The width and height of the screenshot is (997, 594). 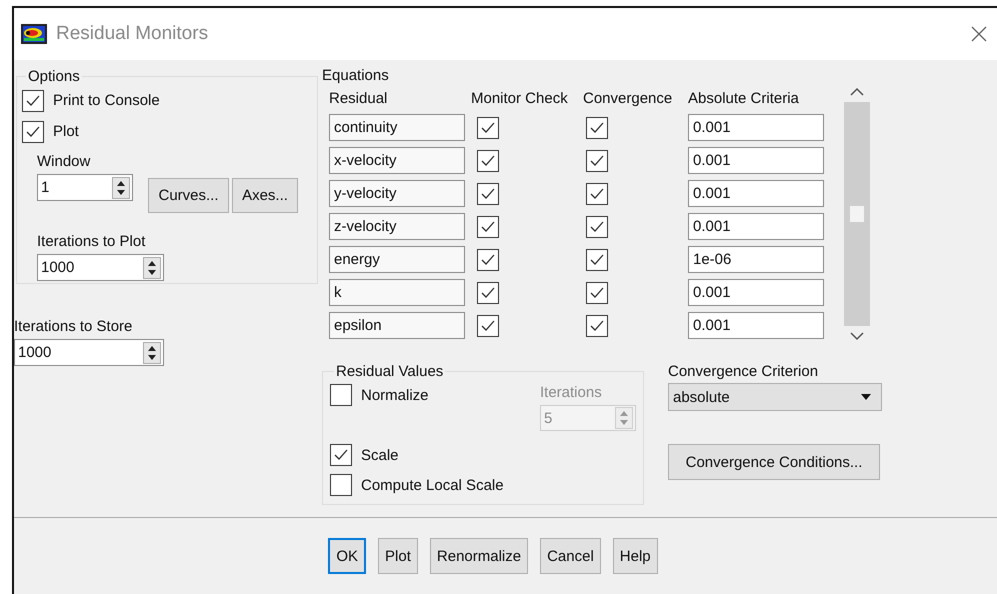 I want to click on checkbox-label: Print to Console, so click(x=106, y=100).